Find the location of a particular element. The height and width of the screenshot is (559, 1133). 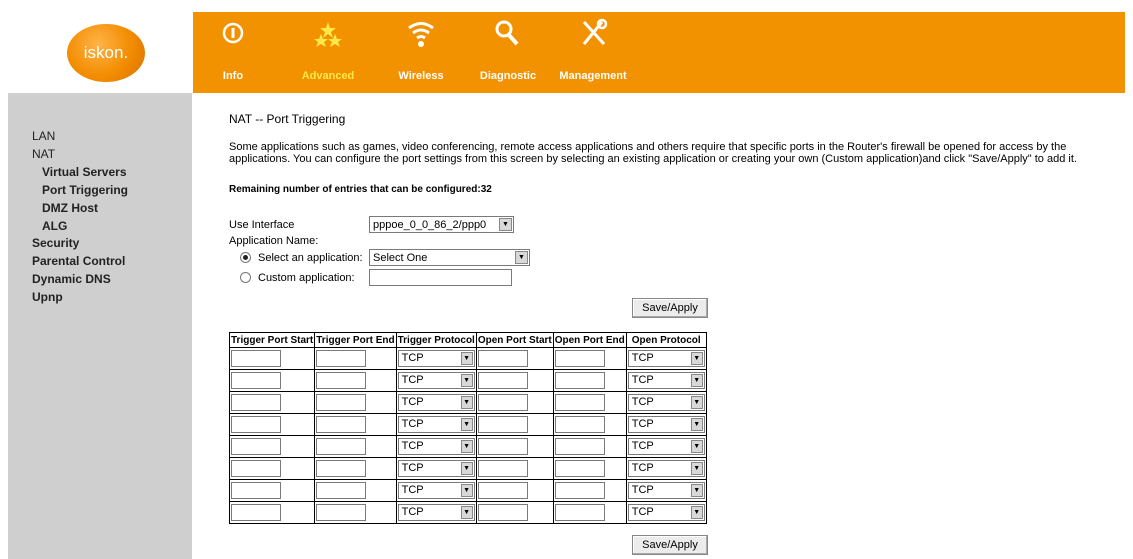

sidebar-item-upnp: Upnp is located at coordinates (47, 297).